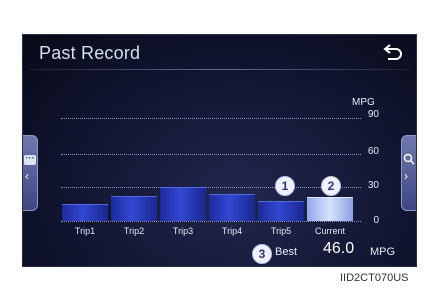 Image resolution: width=426 pixels, height=291 pixels. I want to click on y-axis-unit: MPG, so click(363, 102).